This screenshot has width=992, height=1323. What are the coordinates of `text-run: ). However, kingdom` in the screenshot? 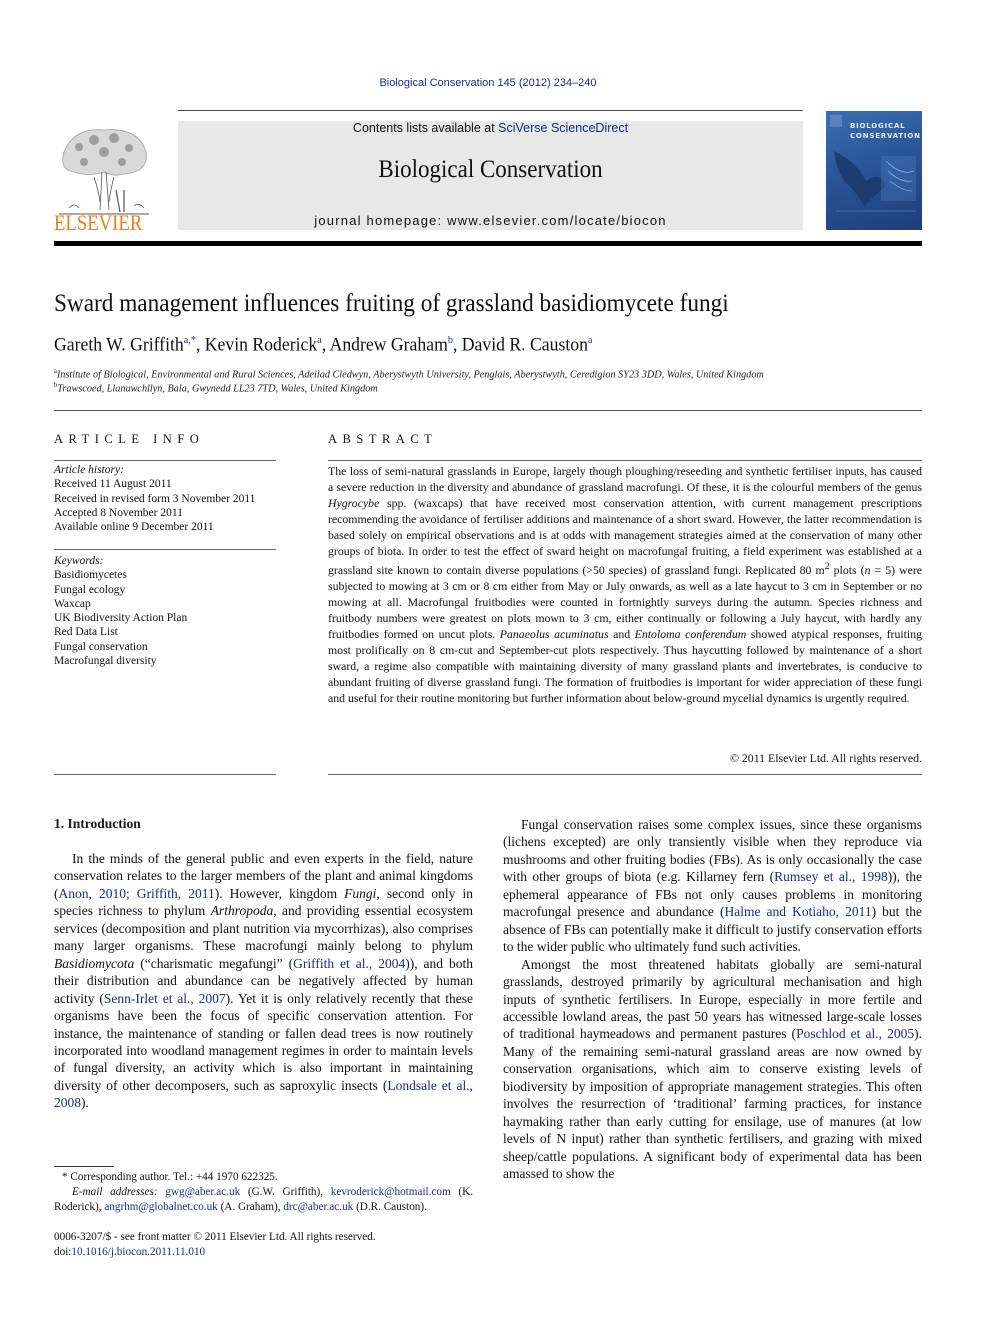 It's located at (279, 893).